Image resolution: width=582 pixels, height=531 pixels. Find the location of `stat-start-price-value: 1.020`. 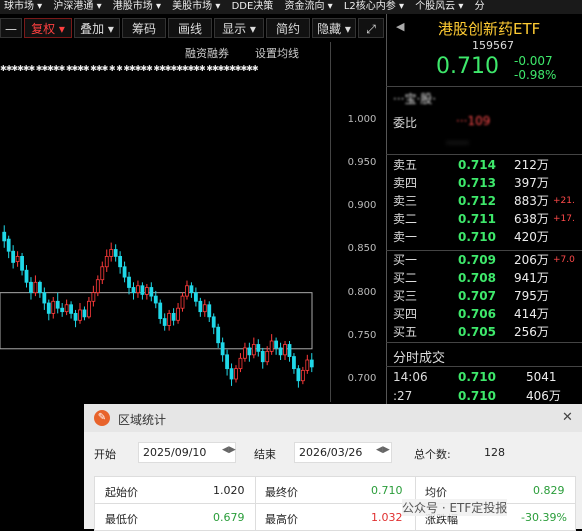

stat-start-price-value: 1.020 is located at coordinates (229, 490).